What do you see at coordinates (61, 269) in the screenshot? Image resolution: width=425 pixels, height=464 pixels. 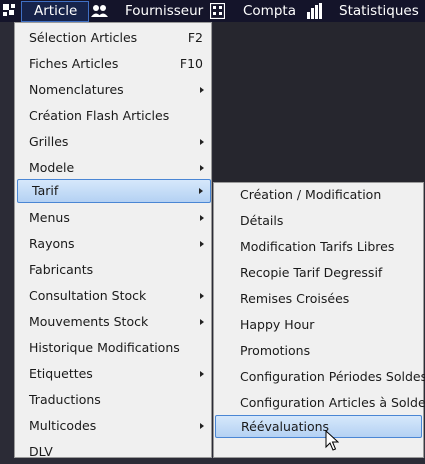 I see `menu-item-label: Fabricants` at bounding box center [61, 269].